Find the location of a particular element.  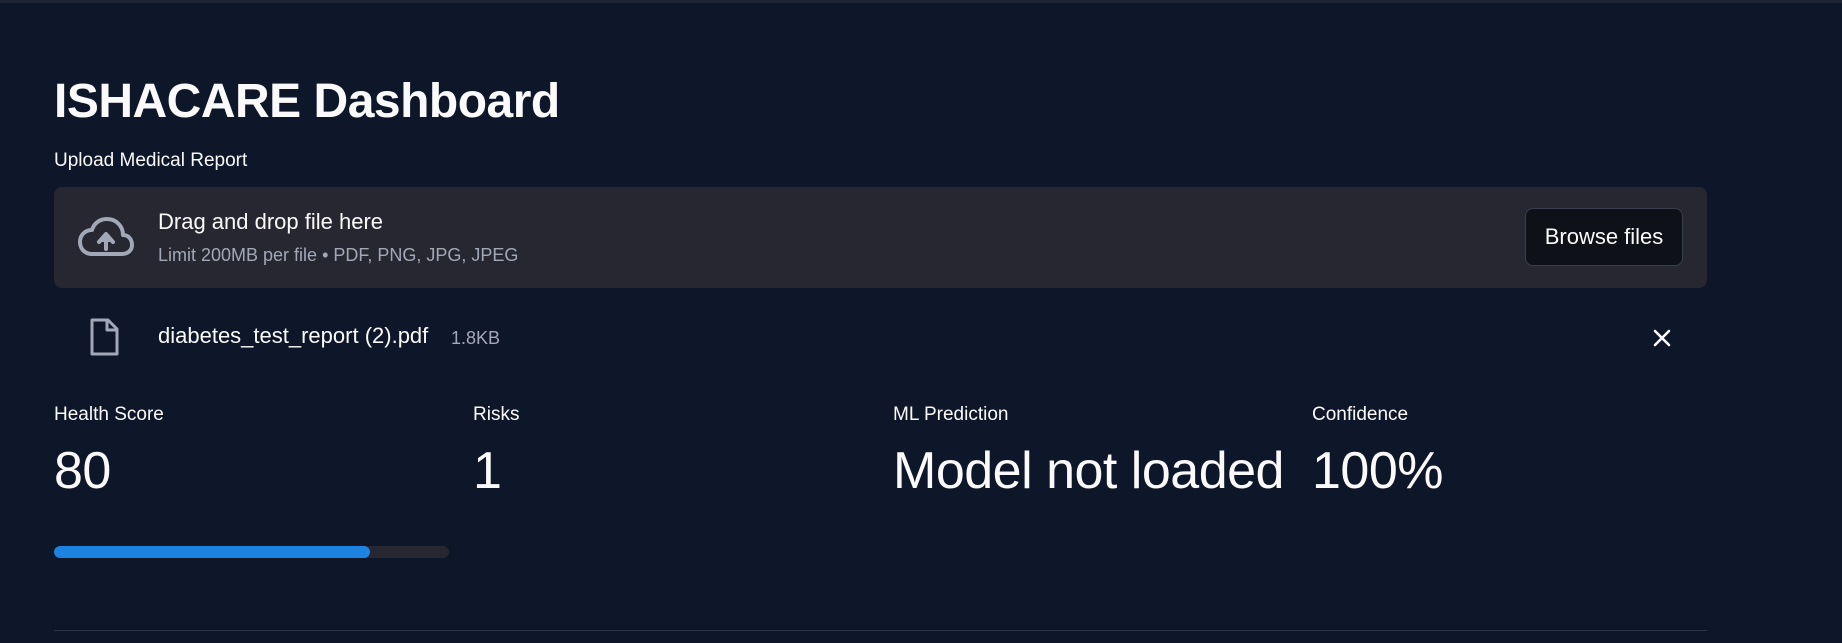

page-title: ISHACARE Dashboard is located at coordinates (307, 101).